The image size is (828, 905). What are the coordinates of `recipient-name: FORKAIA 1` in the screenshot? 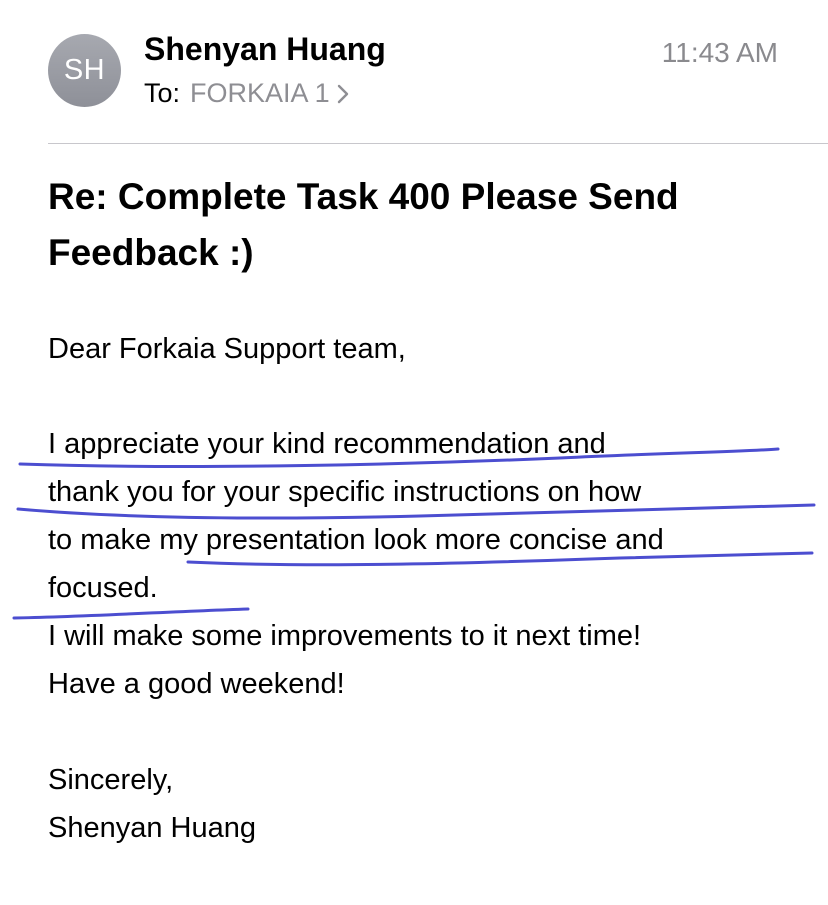 It's located at (260, 93).